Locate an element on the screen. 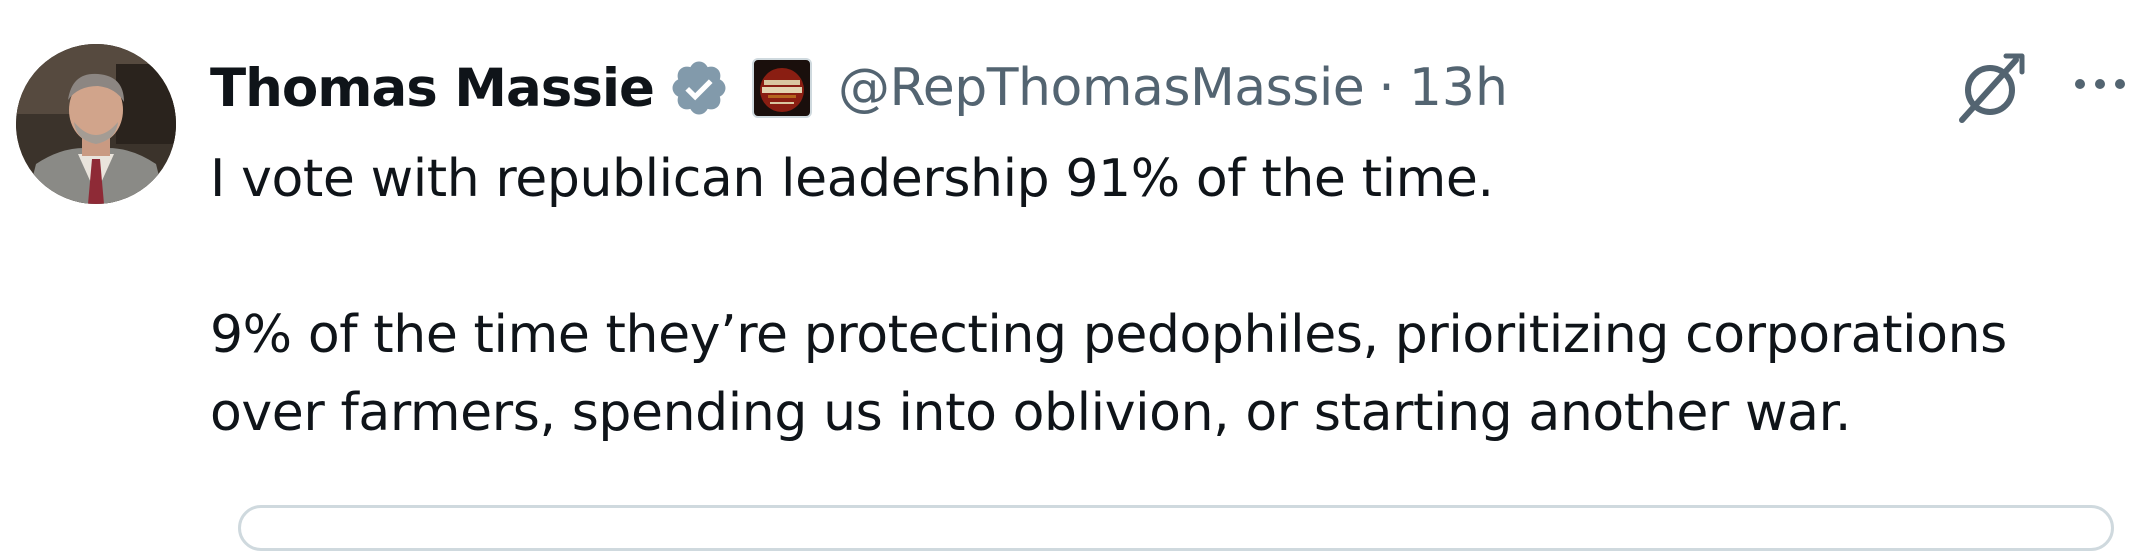 The image size is (2142, 551). avatar is located at coordinates (96, 124).